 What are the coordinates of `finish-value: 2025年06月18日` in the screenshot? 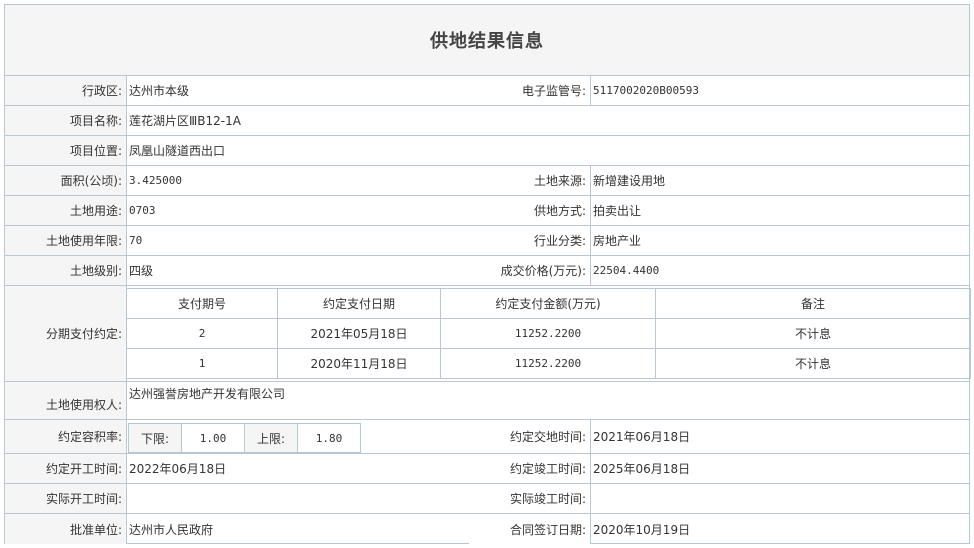 It's located at (642, 469).